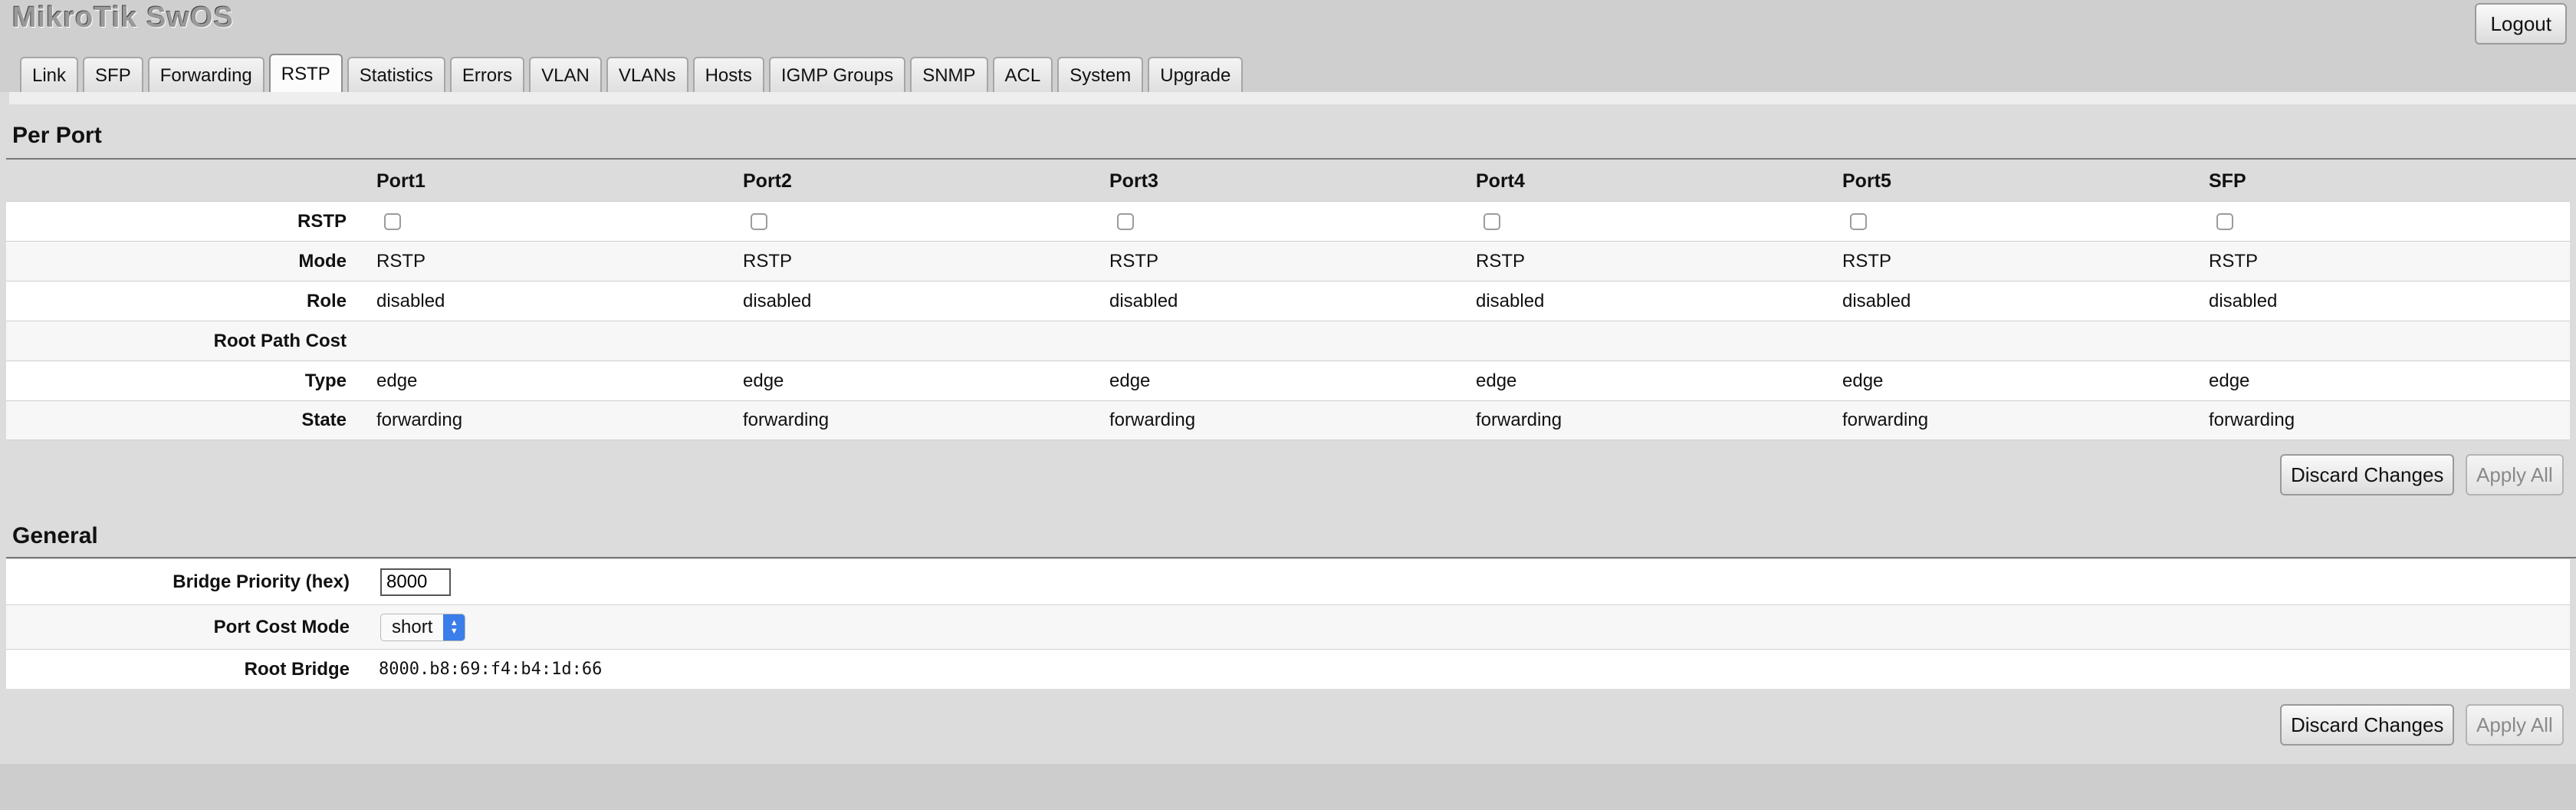 The width and height of the screenshot is (2576, 810). What do you see at coordinates (647, 75) in the screenshot?
I see `tab-vlans: VLANs` at bounding box center [647, 75].